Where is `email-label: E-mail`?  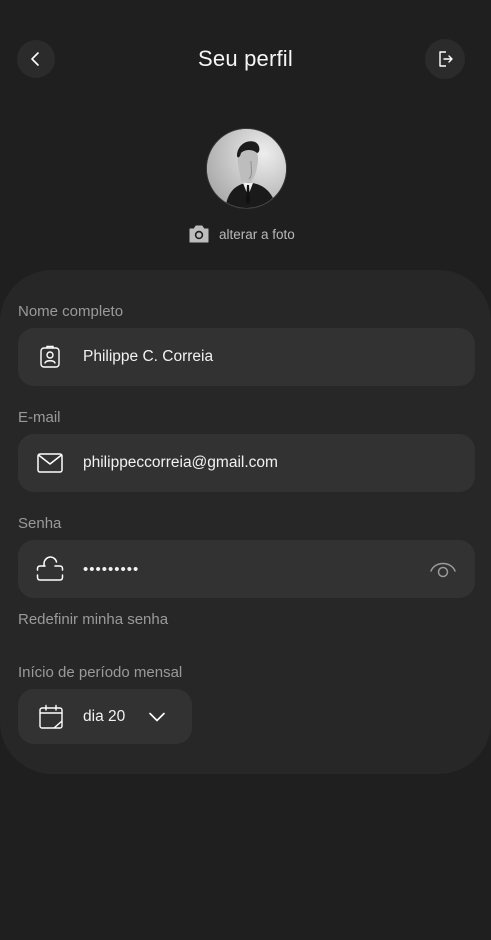 email-label: E-mail is located at coordinates (39, 417).